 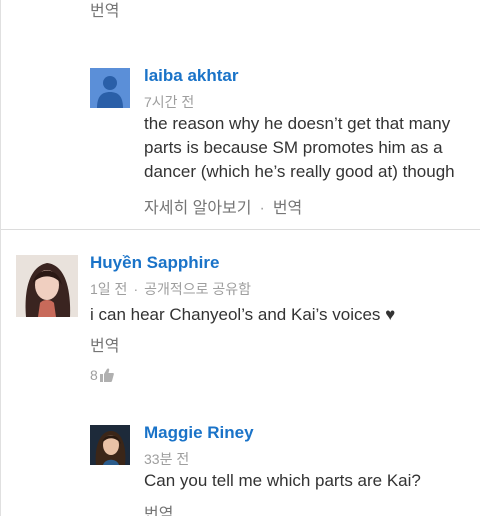 I want to click on comment-text-line-1: the reason why he doesn’t get that many, so click(x=297, y=123).